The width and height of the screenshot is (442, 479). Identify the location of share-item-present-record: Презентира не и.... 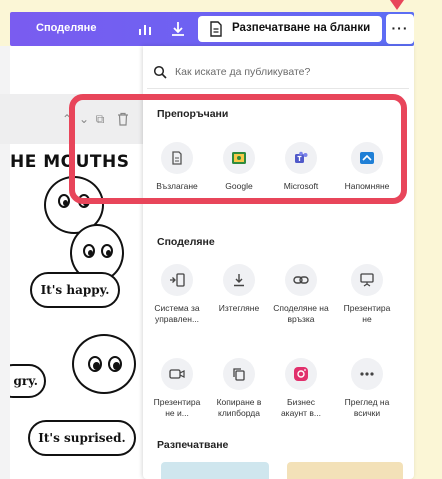
(177, 388).